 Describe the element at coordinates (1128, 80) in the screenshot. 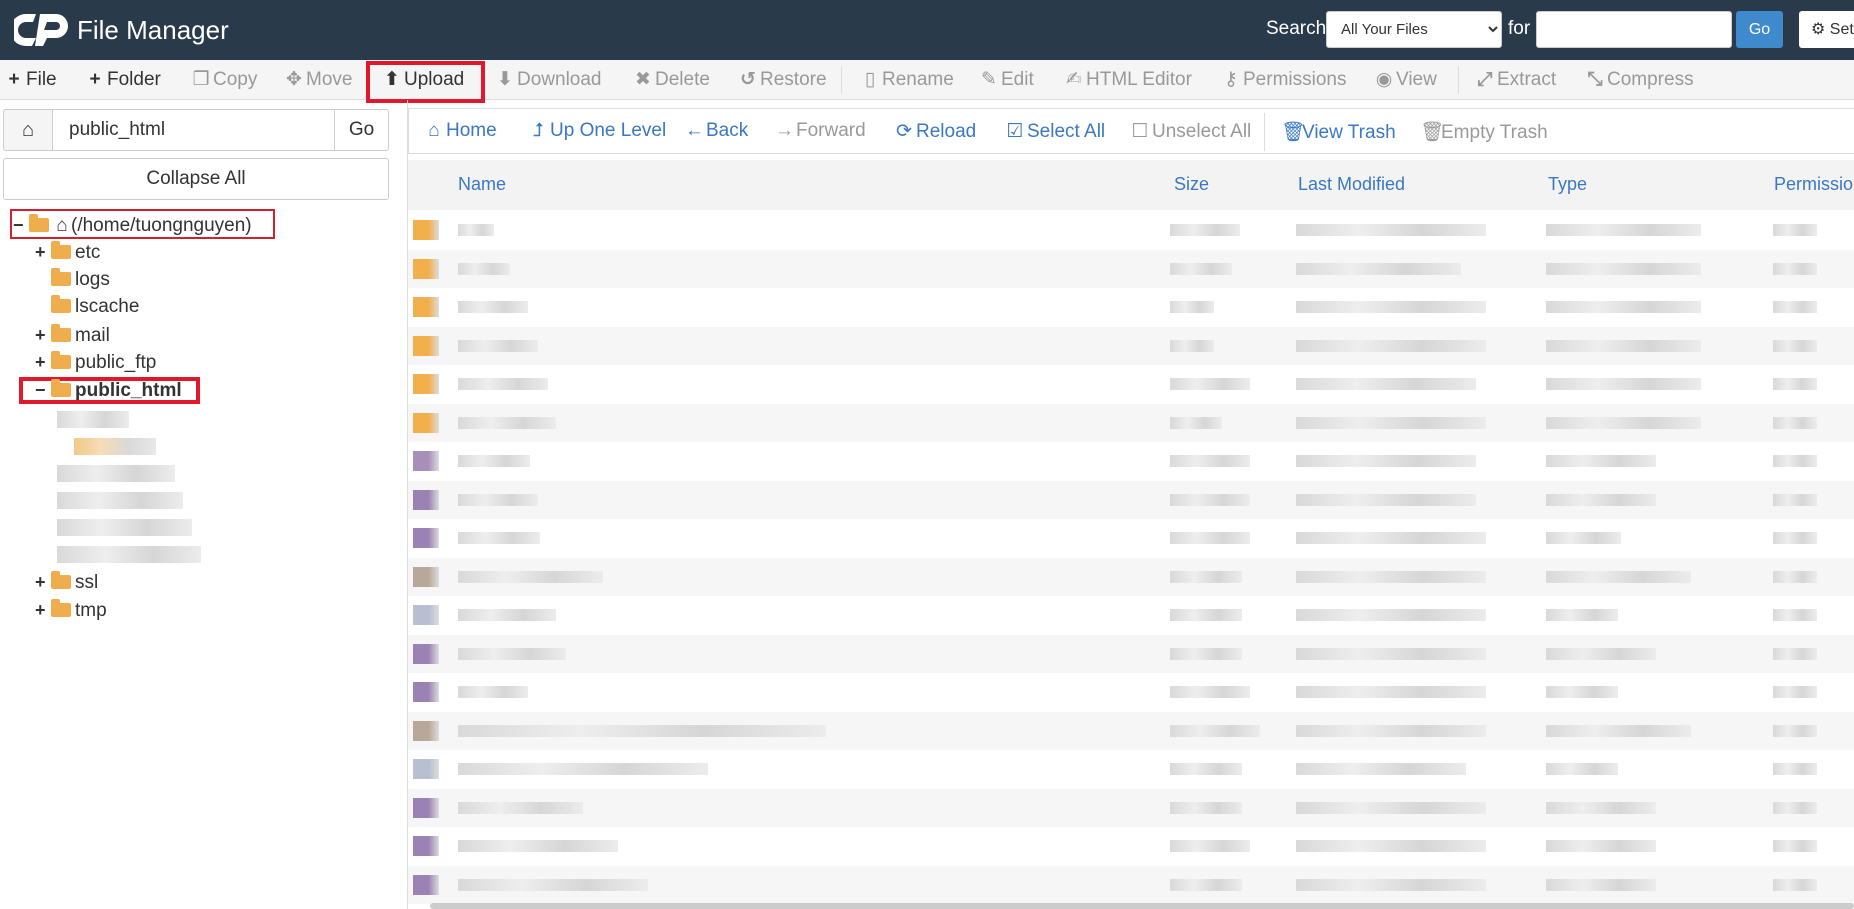

I see `html-editor-button: ✍ HTML Editor` at that location.